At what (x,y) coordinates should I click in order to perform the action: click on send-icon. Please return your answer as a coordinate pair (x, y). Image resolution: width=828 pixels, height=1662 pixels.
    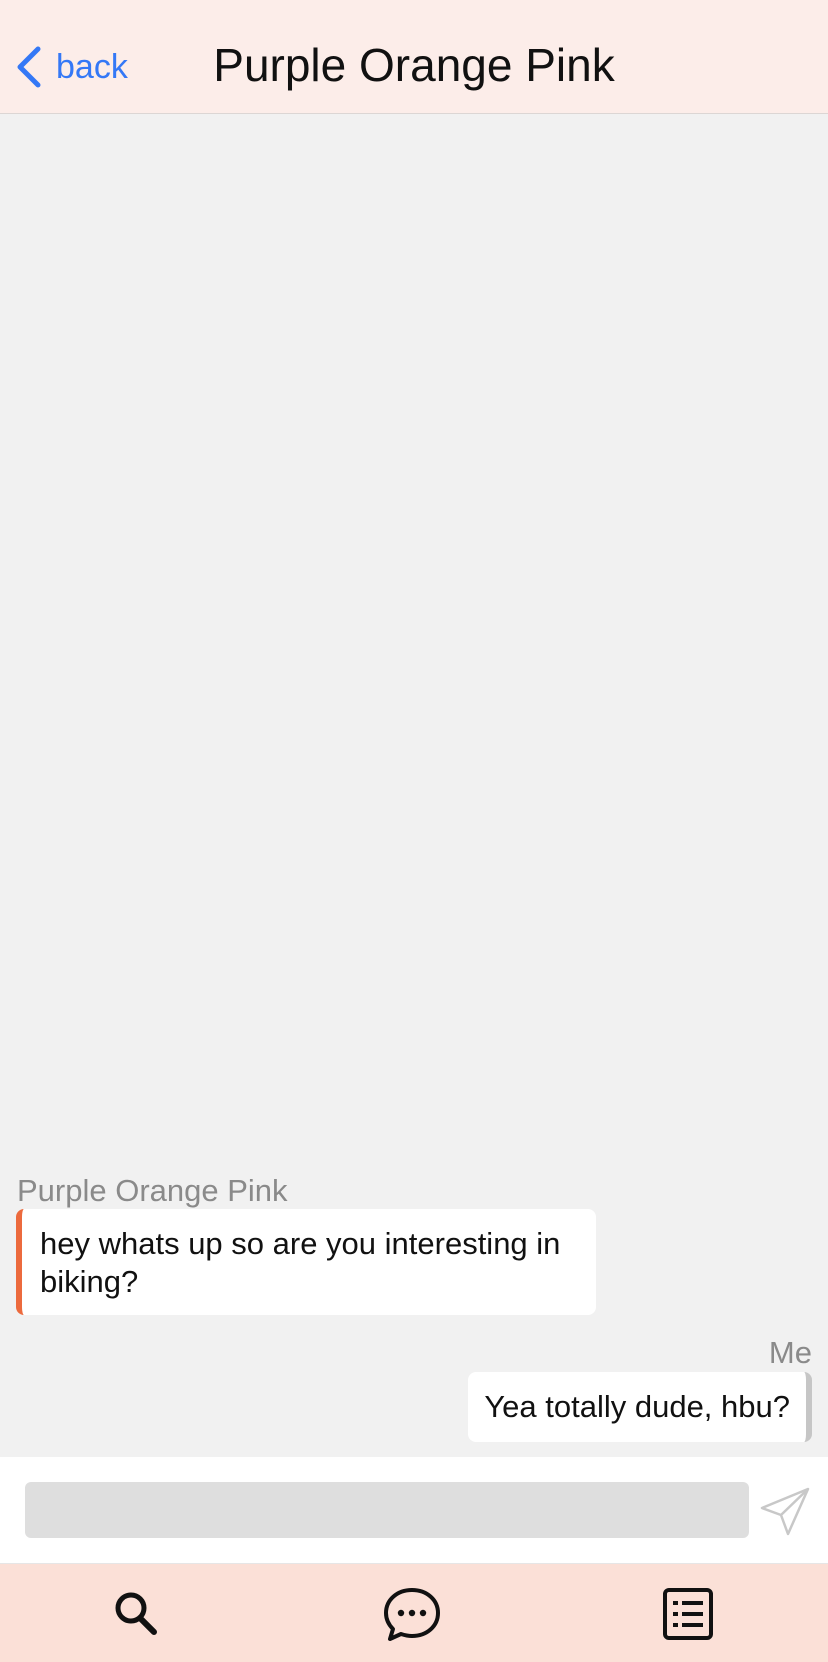
    Looking at the image, I should click on (785, 1511).